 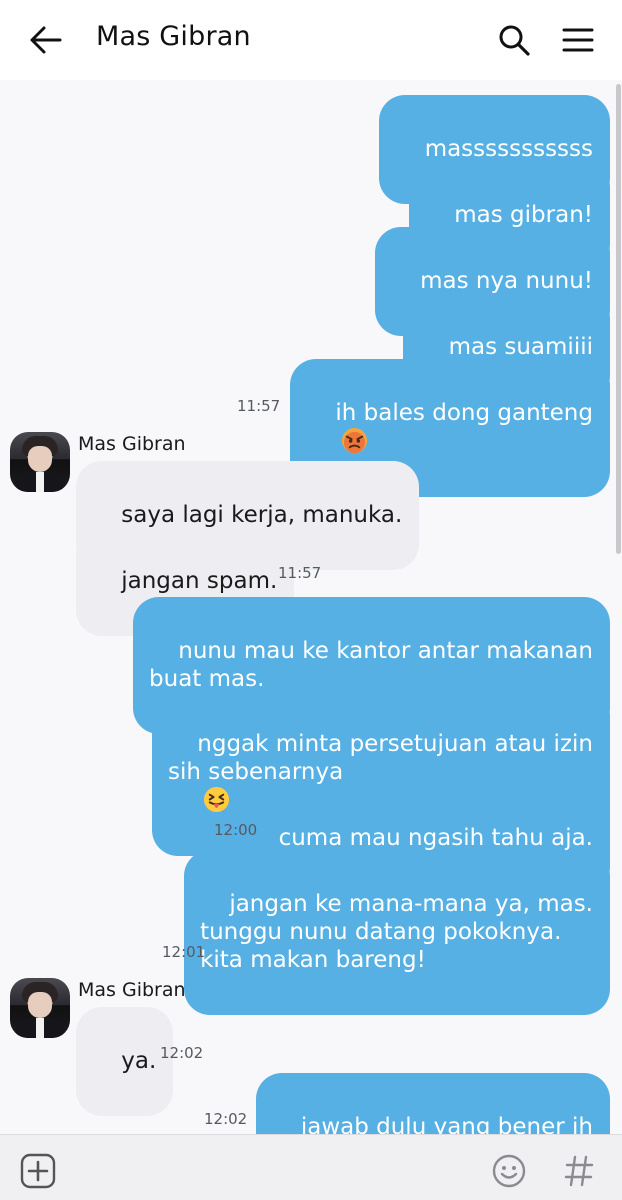 I want to click on angry-face-icon, so click(x=355, y=440).